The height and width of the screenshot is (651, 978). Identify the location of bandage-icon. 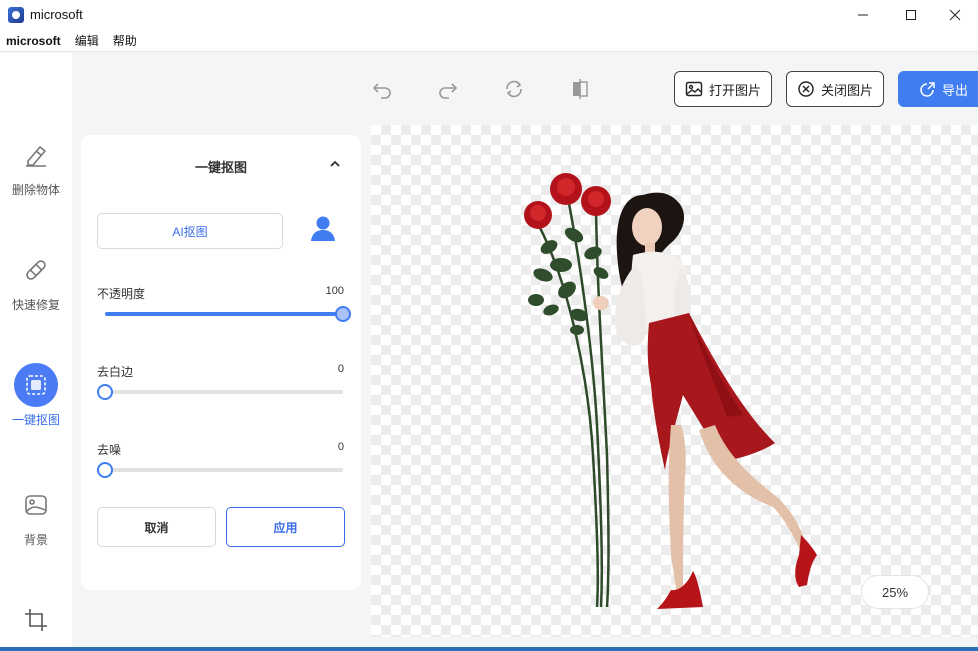
(36, 270).